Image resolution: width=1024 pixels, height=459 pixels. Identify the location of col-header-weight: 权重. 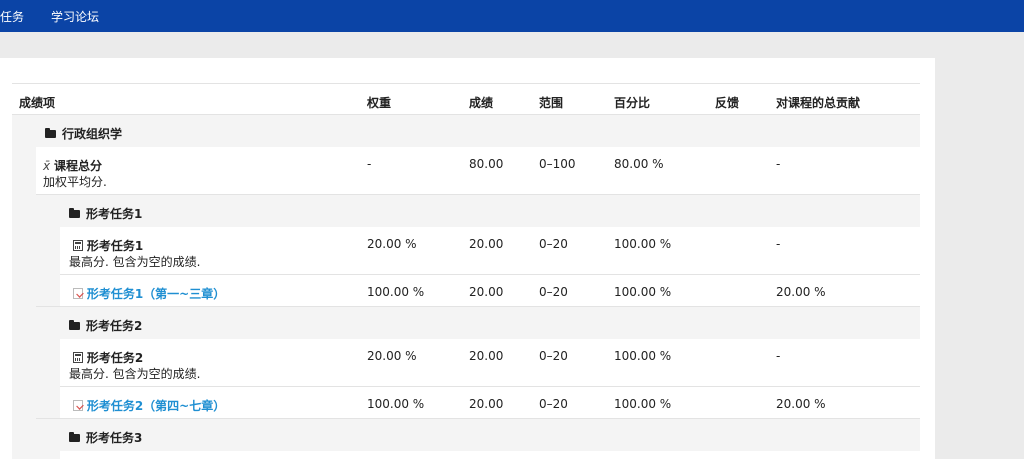
(379, 103).